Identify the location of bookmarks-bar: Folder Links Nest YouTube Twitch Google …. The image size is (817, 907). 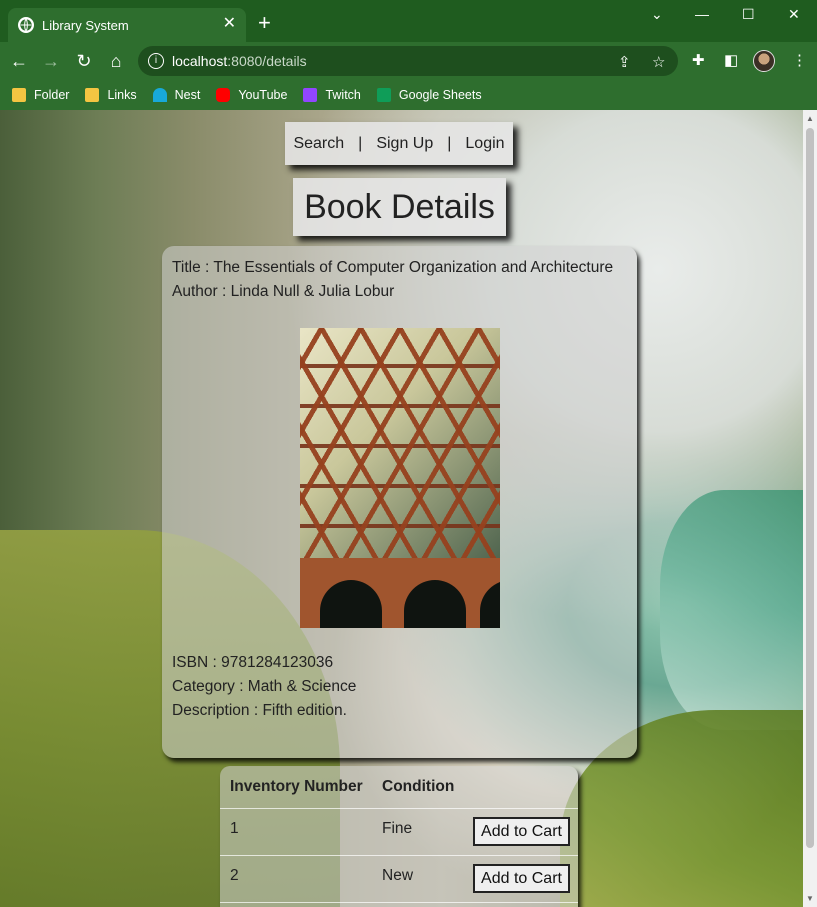
(408, 95).